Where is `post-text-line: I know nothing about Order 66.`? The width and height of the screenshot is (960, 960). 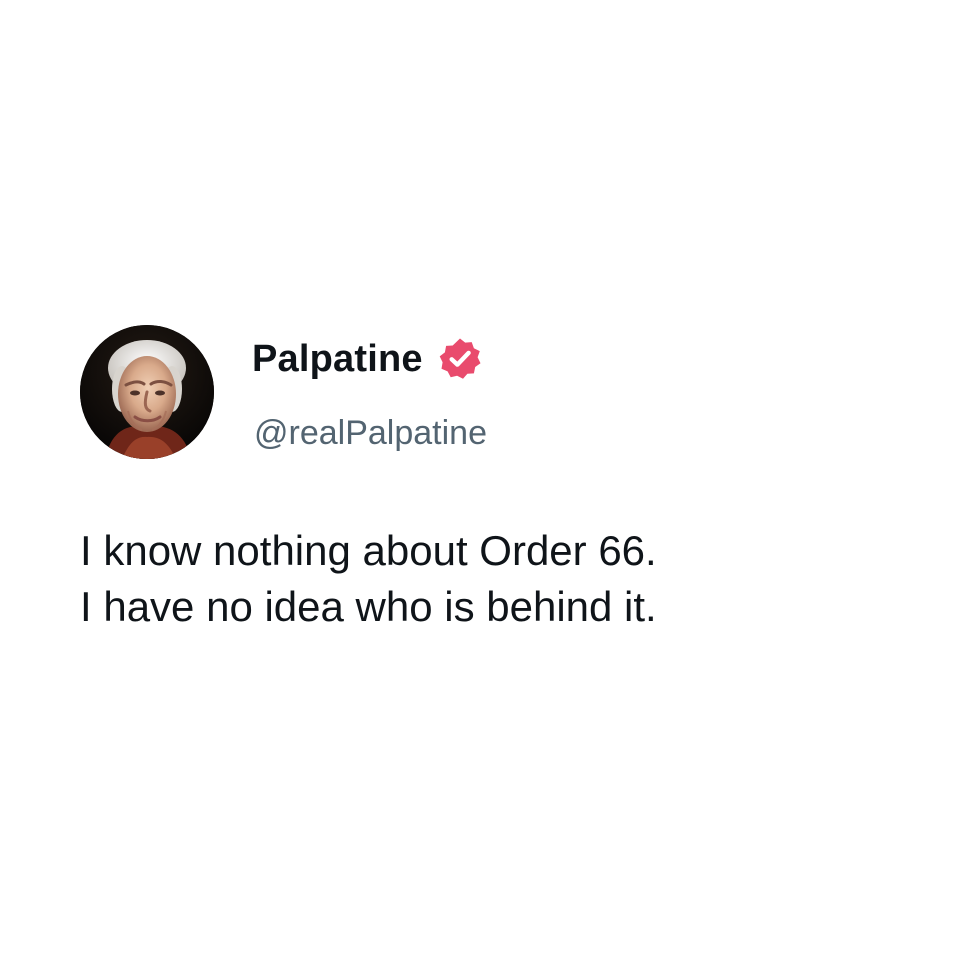 post-text-line: I know nothing about Order 66. is located at coordinates (368, 550).